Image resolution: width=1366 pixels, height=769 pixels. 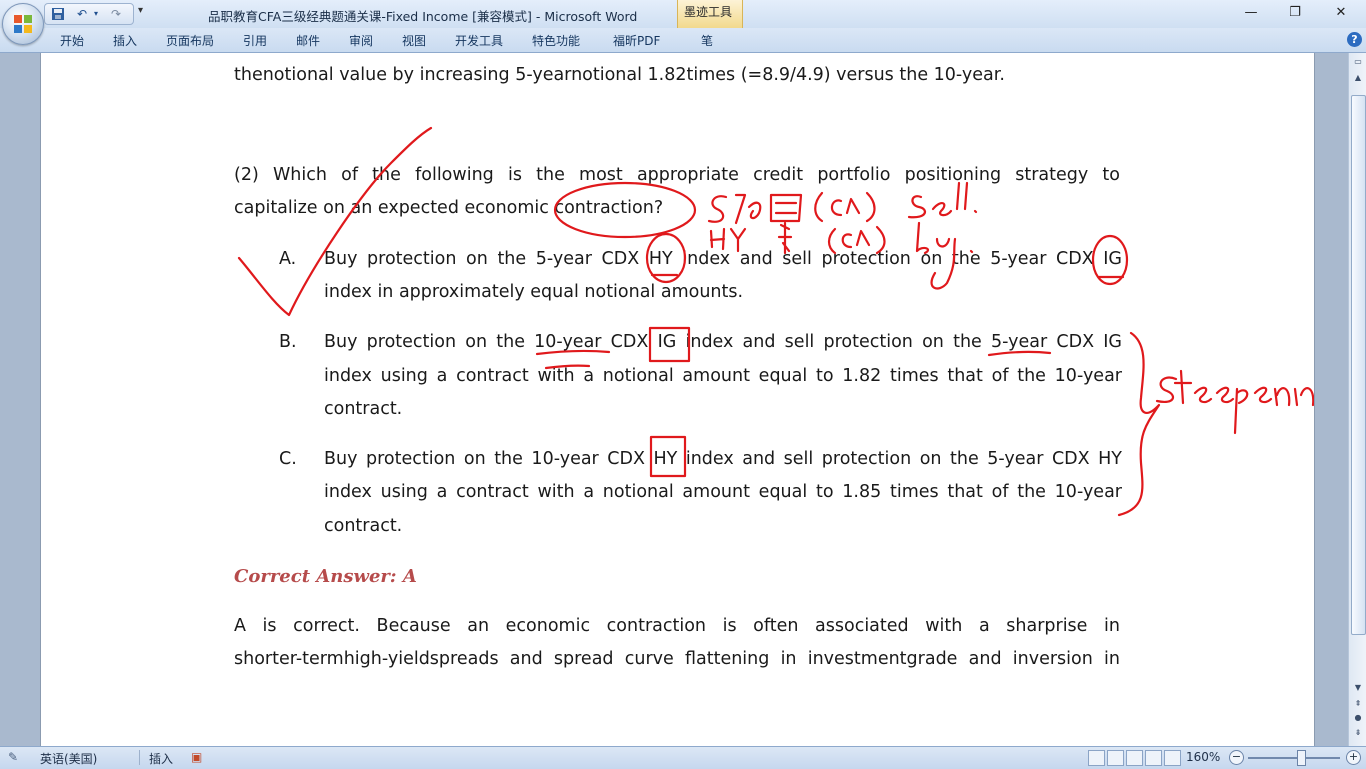 What do you see at coordinates (1358, 718) in the screenshot?
I see `browse-object-icon: ●` at bounding box center [1358, 718].